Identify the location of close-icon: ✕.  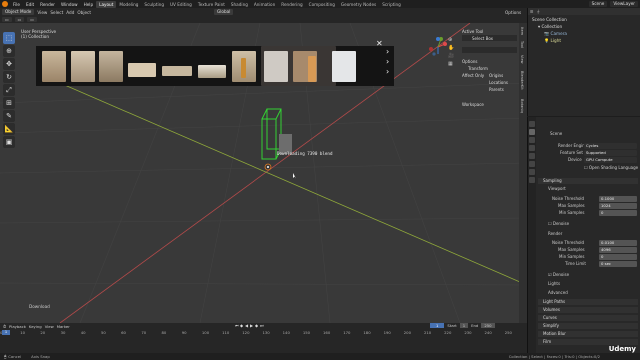
(379, 43).